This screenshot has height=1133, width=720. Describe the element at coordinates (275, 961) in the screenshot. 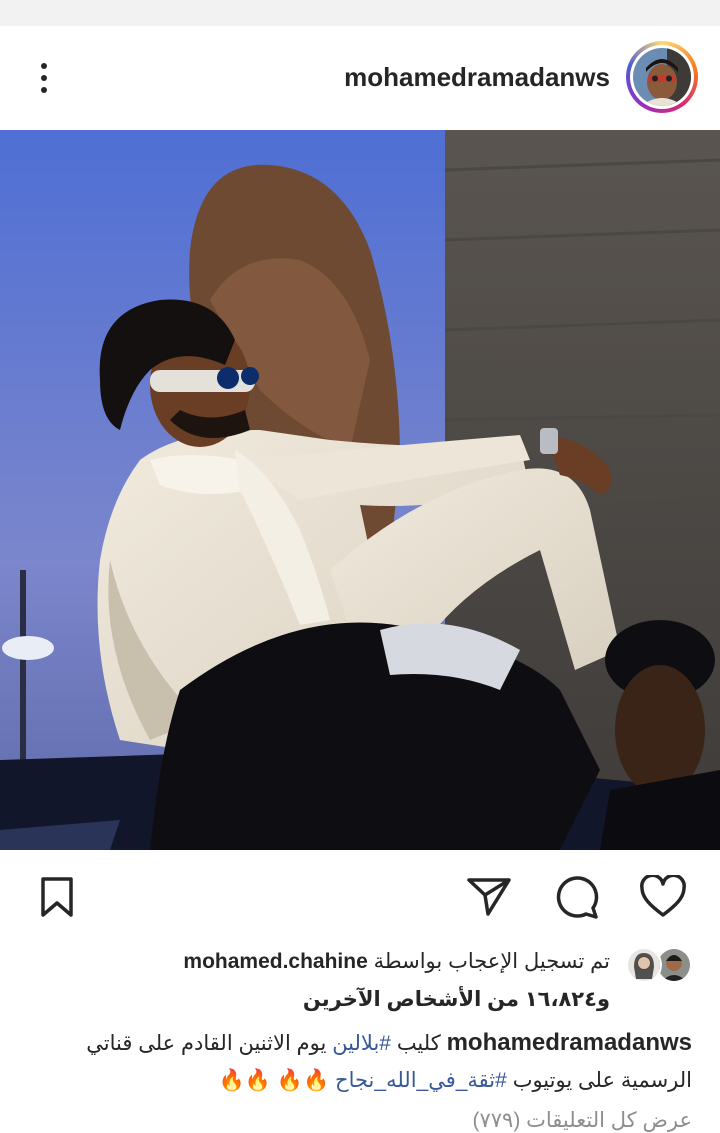

I see `liked-by-username: mohamed.chahine` at that location.